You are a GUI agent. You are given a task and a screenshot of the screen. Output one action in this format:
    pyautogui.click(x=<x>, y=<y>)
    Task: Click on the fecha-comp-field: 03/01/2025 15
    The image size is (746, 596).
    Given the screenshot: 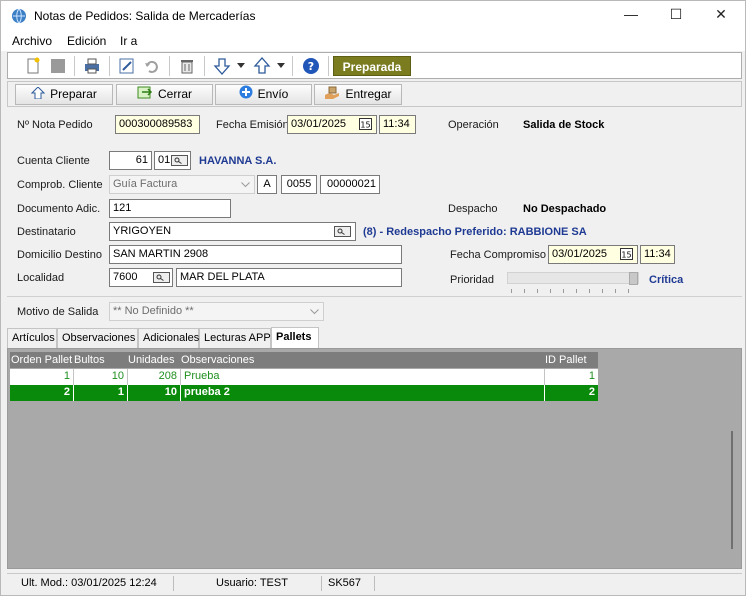 What is the action you would take?
    pyautogui.click(x=593, y=254)
    